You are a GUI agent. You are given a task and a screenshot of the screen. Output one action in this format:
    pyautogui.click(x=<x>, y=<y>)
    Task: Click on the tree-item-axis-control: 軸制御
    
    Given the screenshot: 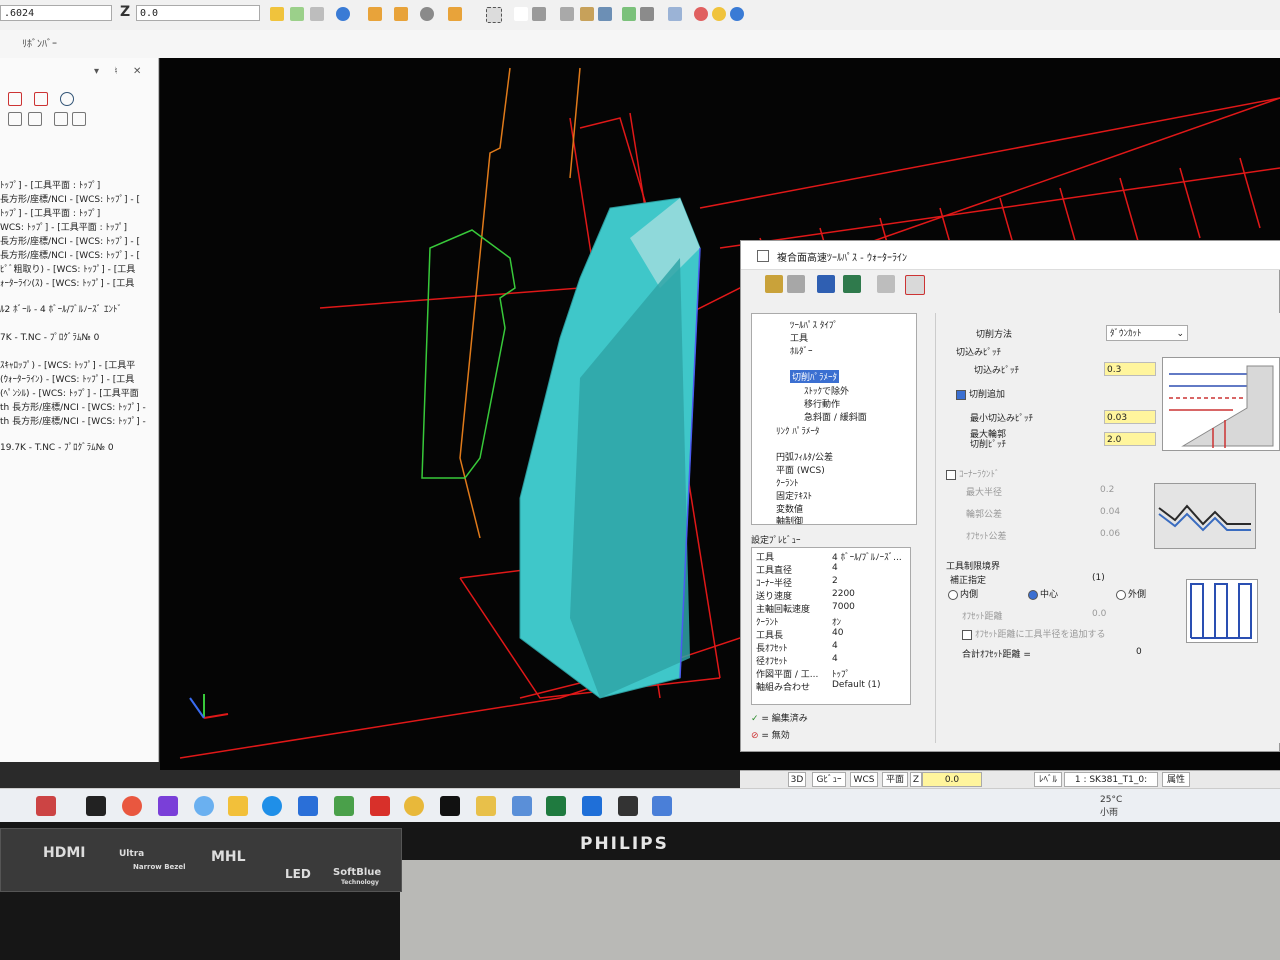 What is the action you would take?
    pyautogui.click(x=789, y=519)
    